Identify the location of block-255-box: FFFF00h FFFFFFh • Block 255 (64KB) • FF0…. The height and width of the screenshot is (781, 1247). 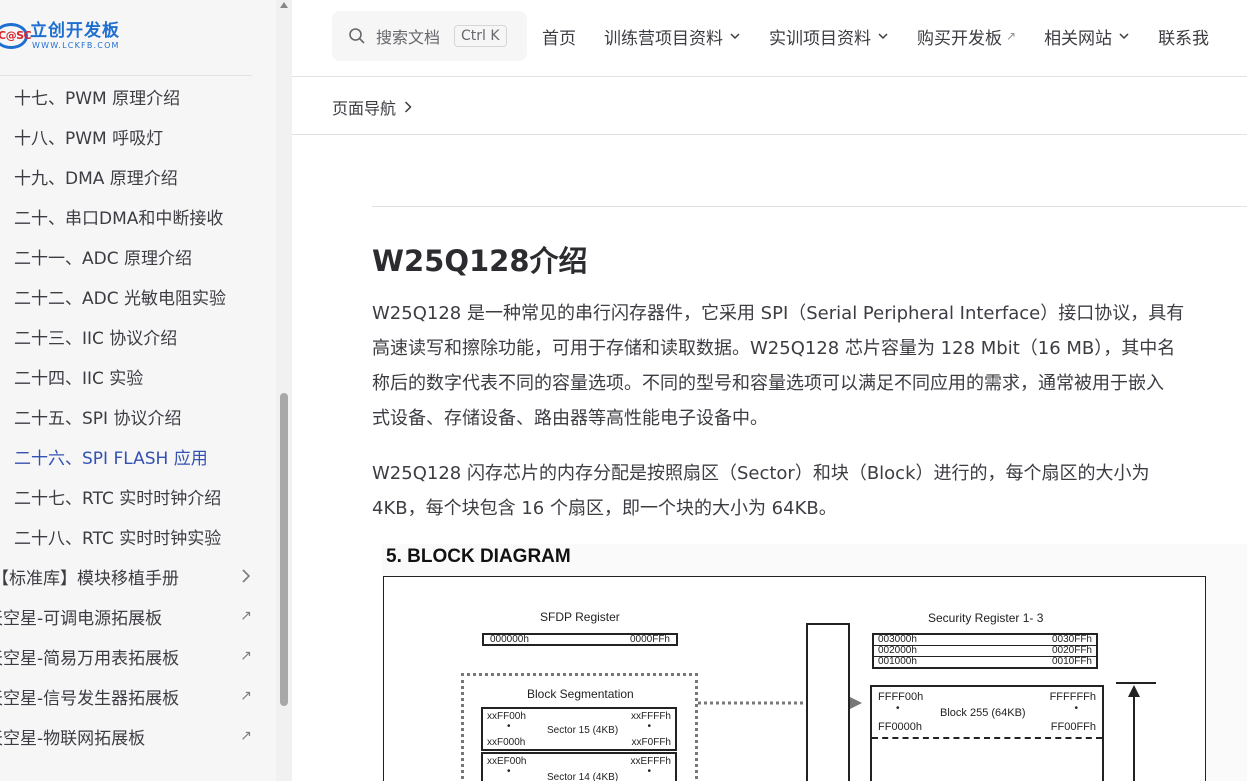
(987, 733).